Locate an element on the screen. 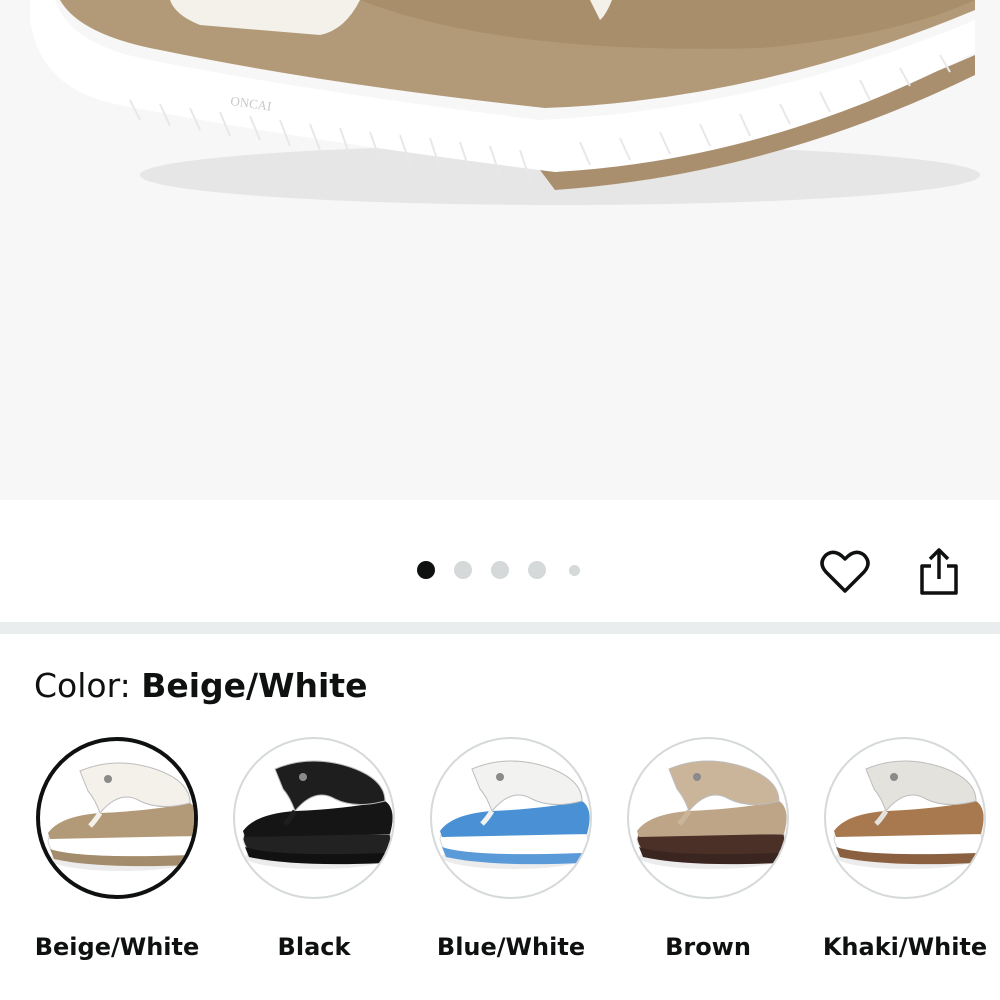  share-icon is located at coordinates (939, 571).